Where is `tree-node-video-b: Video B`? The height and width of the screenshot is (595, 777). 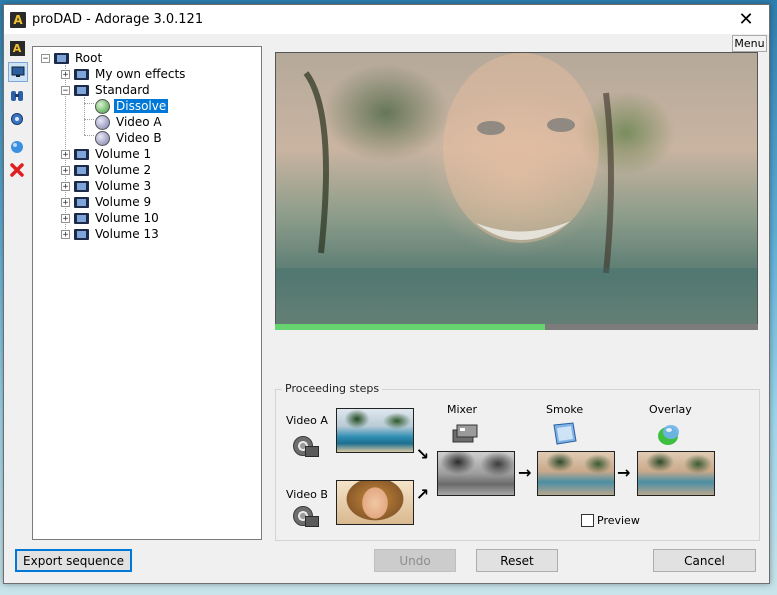 tree-node-video-b: Video B is located at coordinates (129, 138).